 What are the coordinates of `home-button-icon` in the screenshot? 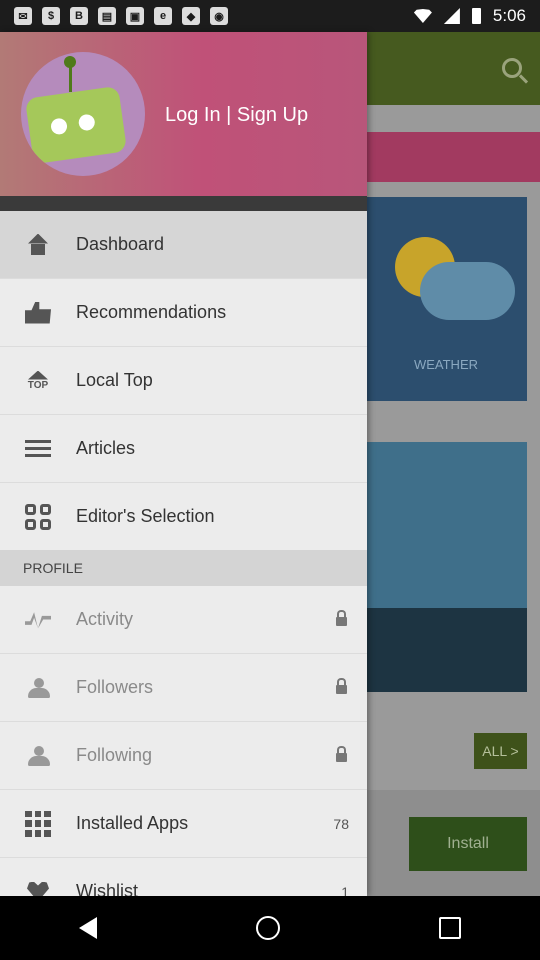 It's located at (267, 928).